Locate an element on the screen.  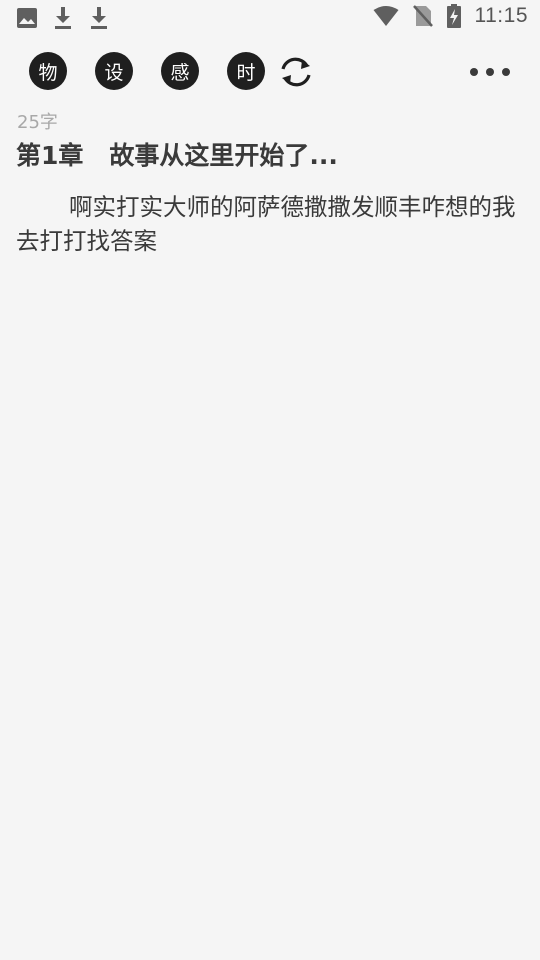
system-icons: 11:15 is located at coordinates (451, 16).